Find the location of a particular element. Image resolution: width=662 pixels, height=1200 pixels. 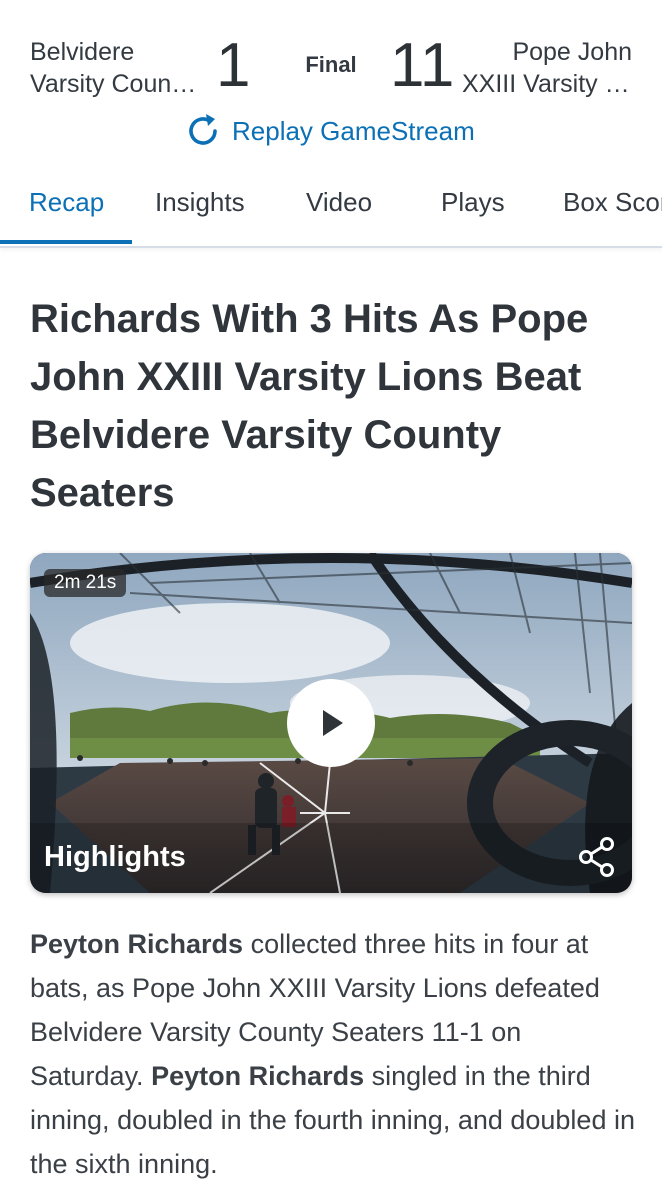

play-button is located at coordinates (331, 723).